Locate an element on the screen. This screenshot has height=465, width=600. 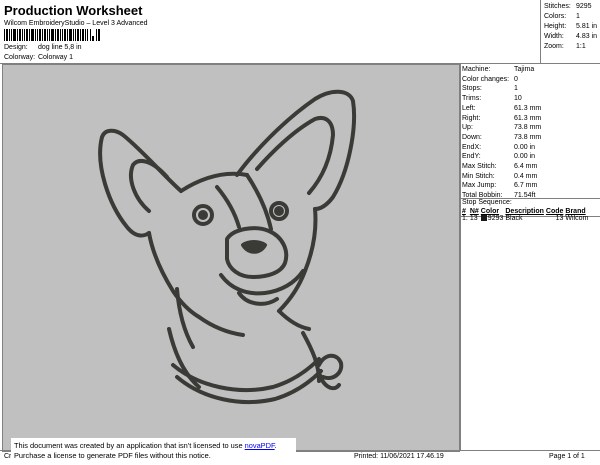
stat-value: 1:1 is located at coordinates (581, 46).